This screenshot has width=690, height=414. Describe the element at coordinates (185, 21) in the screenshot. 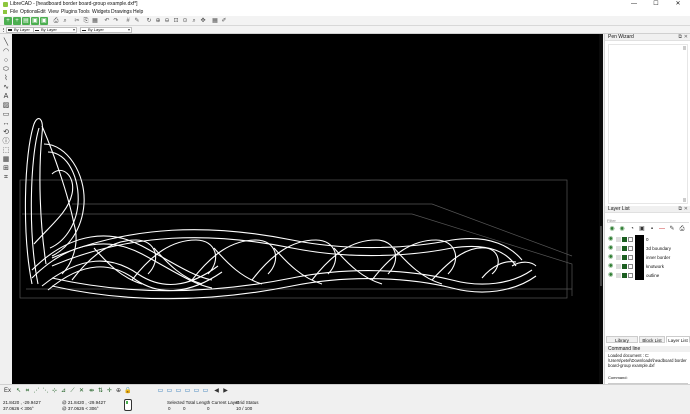

I see `zoom-previous-icon: ⊙` at that location.